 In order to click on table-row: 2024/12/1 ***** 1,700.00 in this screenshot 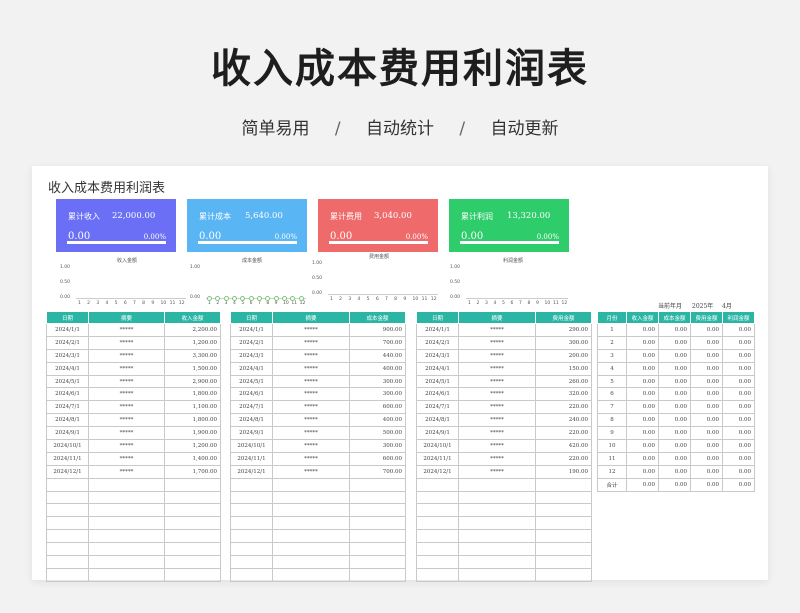, I will do `click(133, 471)`.